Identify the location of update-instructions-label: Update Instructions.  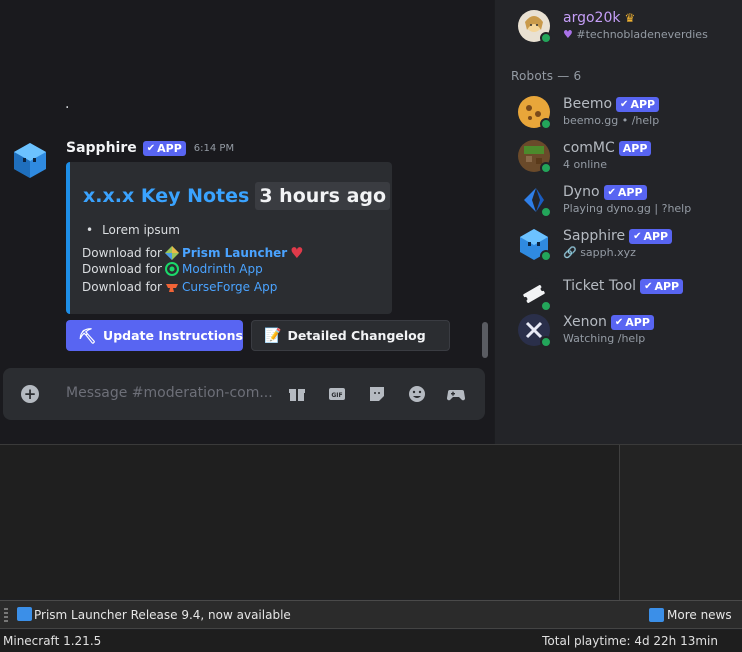
(173, 335).